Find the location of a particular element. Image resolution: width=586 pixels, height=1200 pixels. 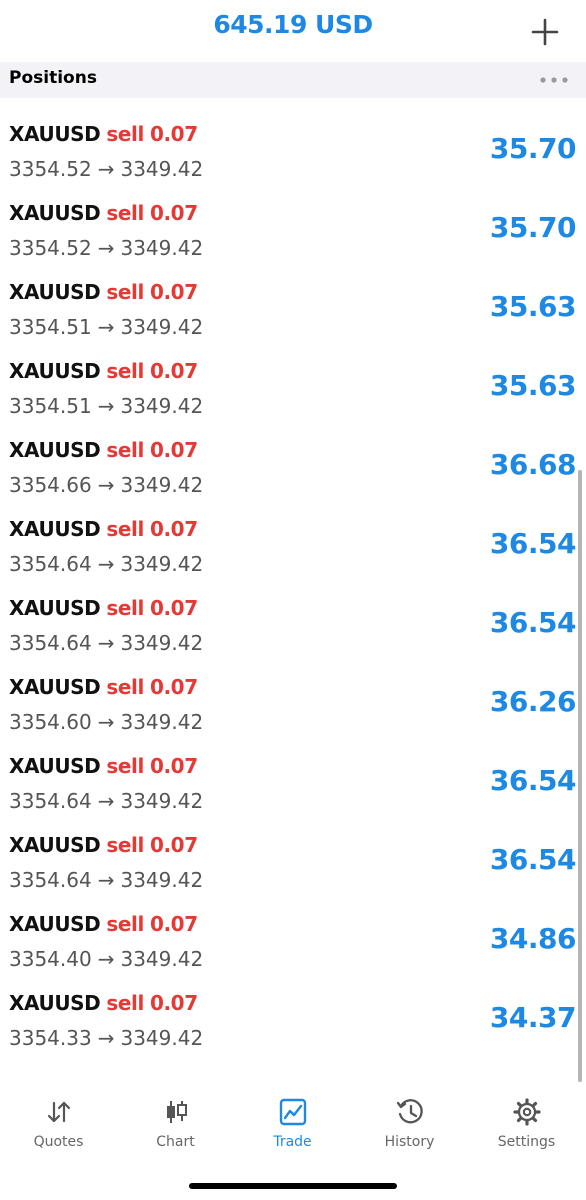

tab-settings: Settings is located at coordinates (526, 1123).